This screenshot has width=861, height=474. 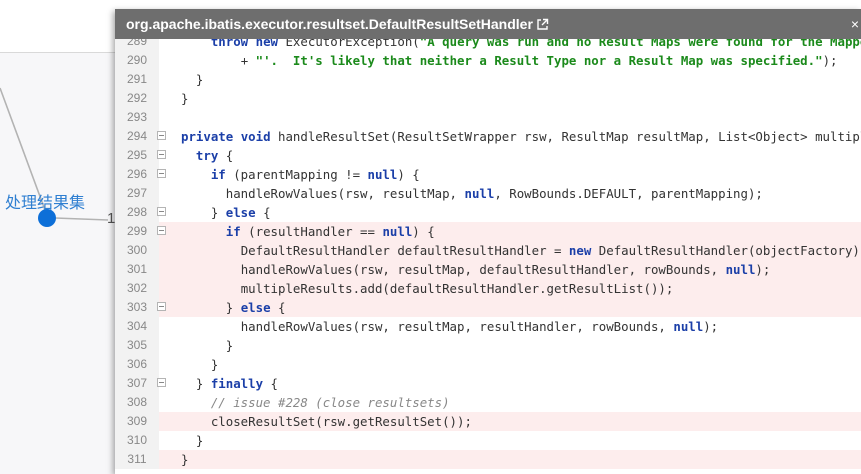 What do you see at coordinates (137, 402) in the screenshot?
I see `line-number: 308` at bounding box center [137, 402].